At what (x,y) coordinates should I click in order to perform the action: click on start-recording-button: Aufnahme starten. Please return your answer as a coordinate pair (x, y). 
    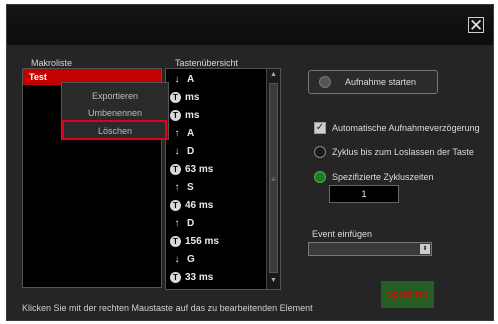
    Looking at the image, I should click on (373, 82).